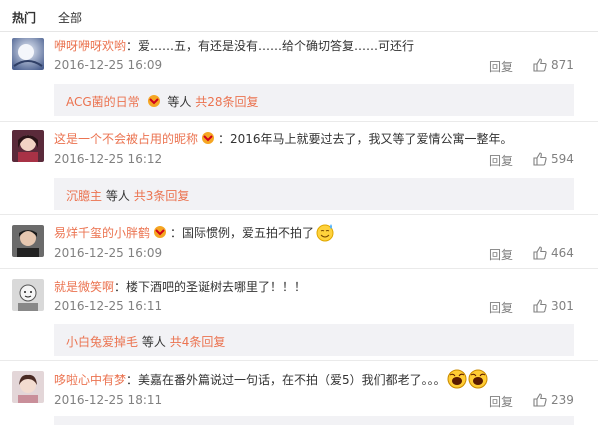  I want to click on comment-text: ：国际惯例，爱五拍不拍了, so click(242, 233).